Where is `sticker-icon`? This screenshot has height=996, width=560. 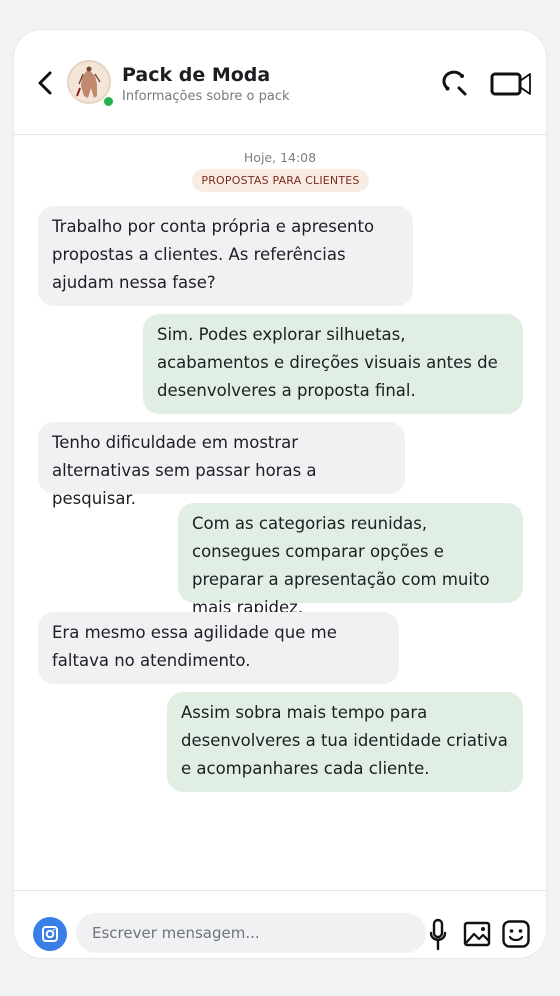 sticker-icon is located at coordinates (516, 934).